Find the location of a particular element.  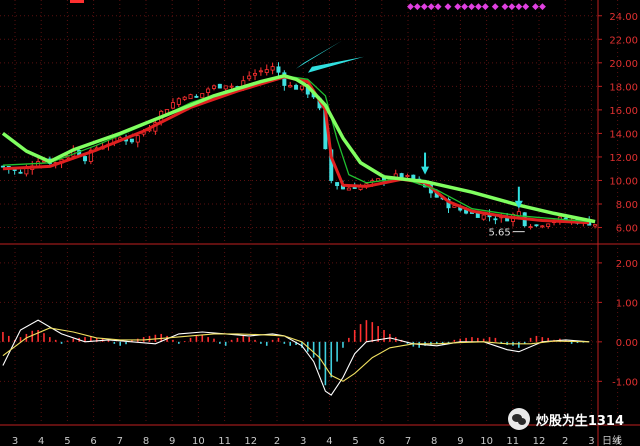

price-tick-label: 16.00 is located at coordinates (623, 111).